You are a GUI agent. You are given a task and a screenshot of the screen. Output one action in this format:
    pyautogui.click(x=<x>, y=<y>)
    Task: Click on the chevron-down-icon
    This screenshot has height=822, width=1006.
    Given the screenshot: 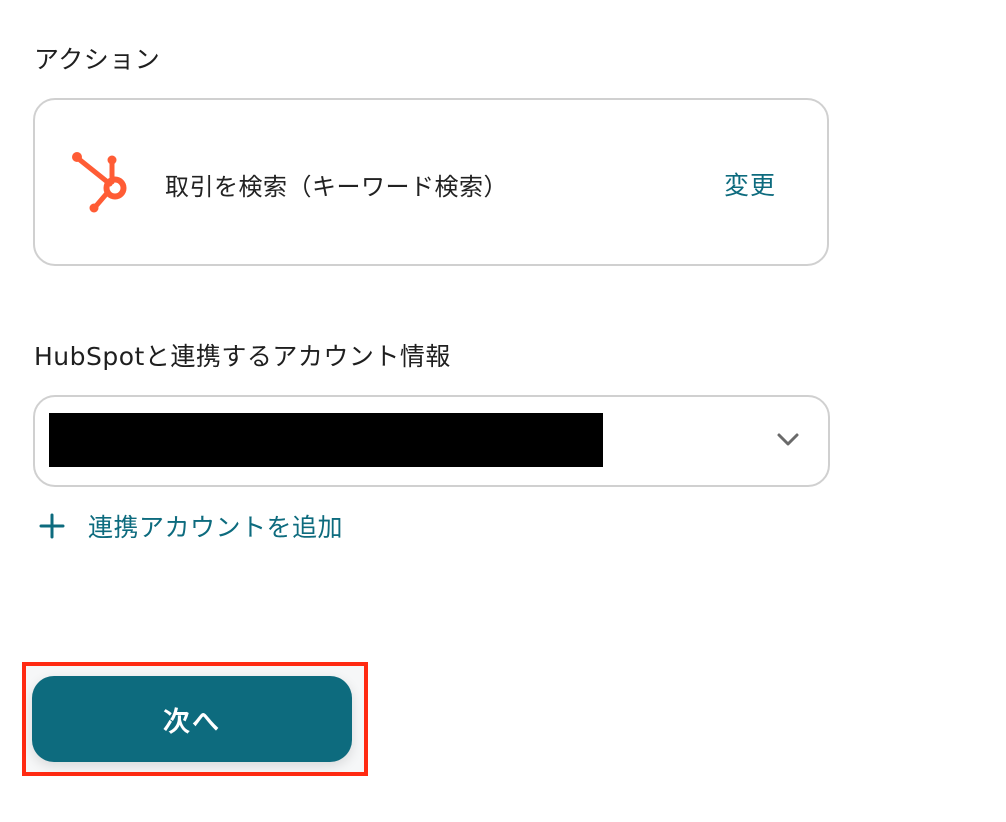 What is the action you would take?
    pyautogui.click(x=788, y=440)
    